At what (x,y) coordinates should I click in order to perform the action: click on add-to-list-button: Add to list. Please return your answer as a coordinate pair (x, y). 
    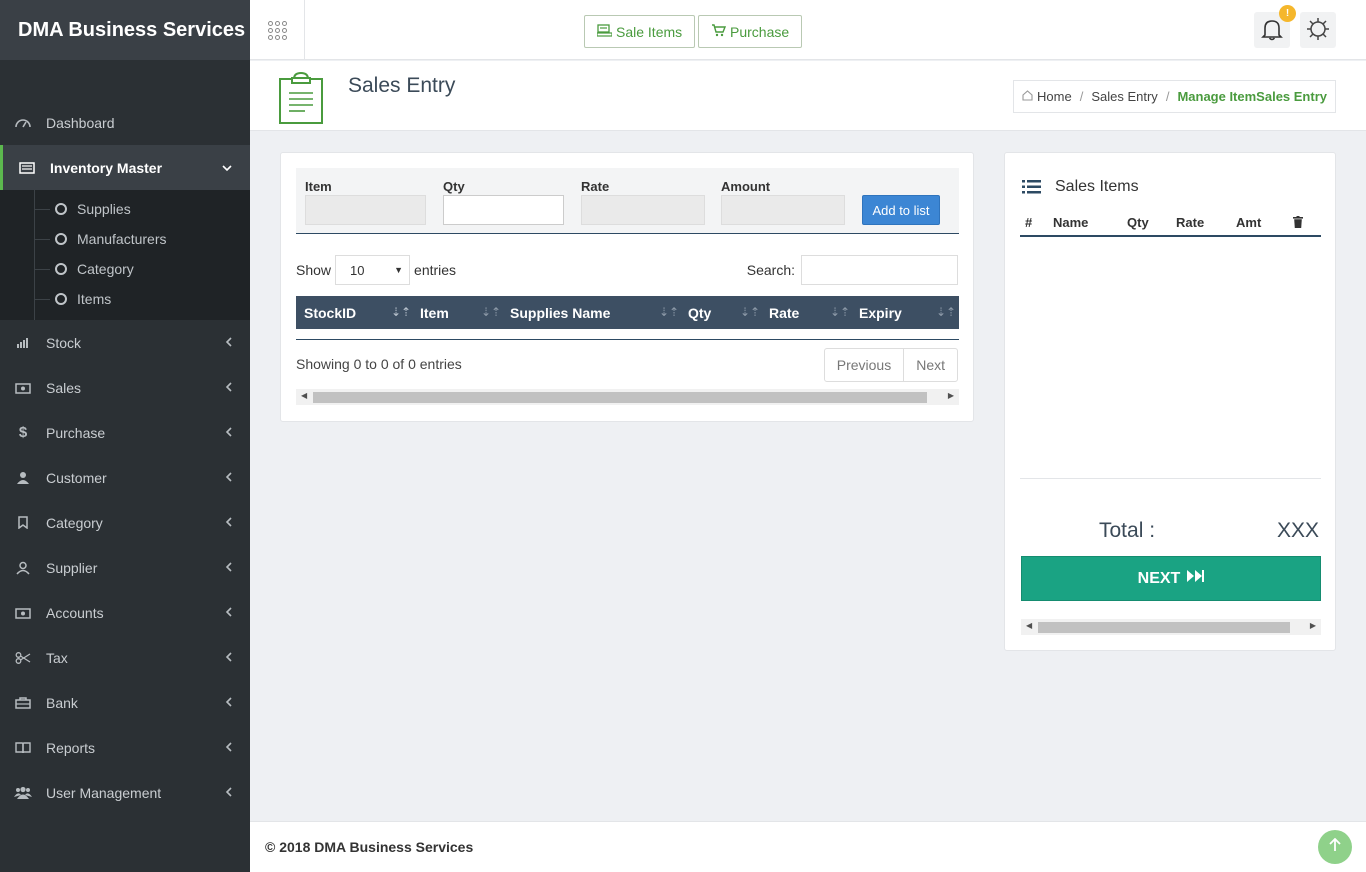
    Looking at the image, I should click on (901, 210).